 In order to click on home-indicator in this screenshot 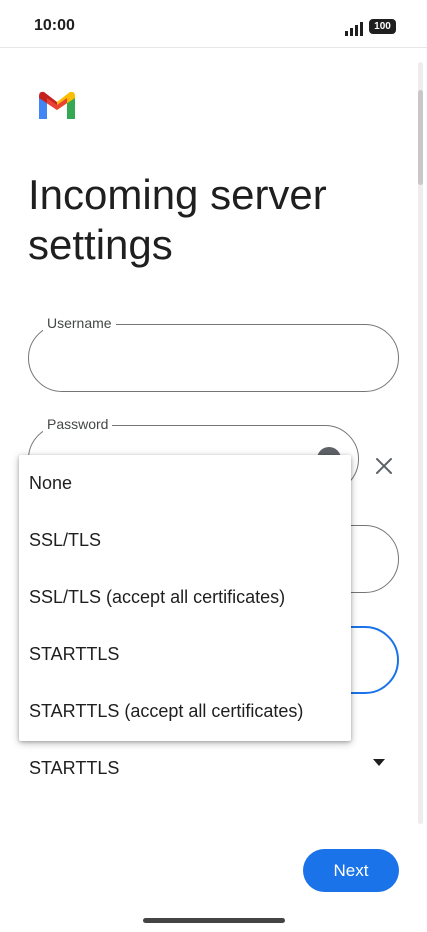, I will do `click(214, 920)`.